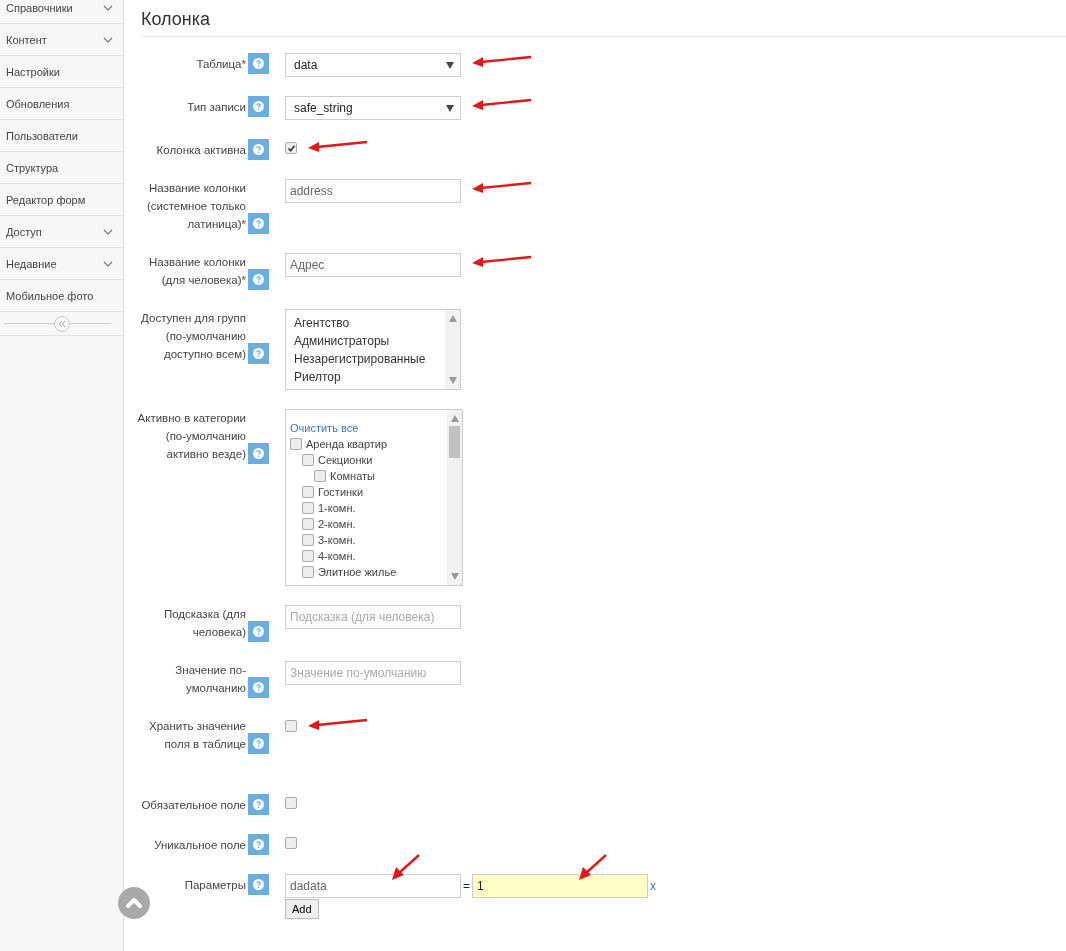 Image resolution: width=1066 pixels, height=951 pixels. What do you see at coordinates (341, 492) in the screenshot?
I see `tree-item-label: Гостинки` at bounding box center [341, 492].